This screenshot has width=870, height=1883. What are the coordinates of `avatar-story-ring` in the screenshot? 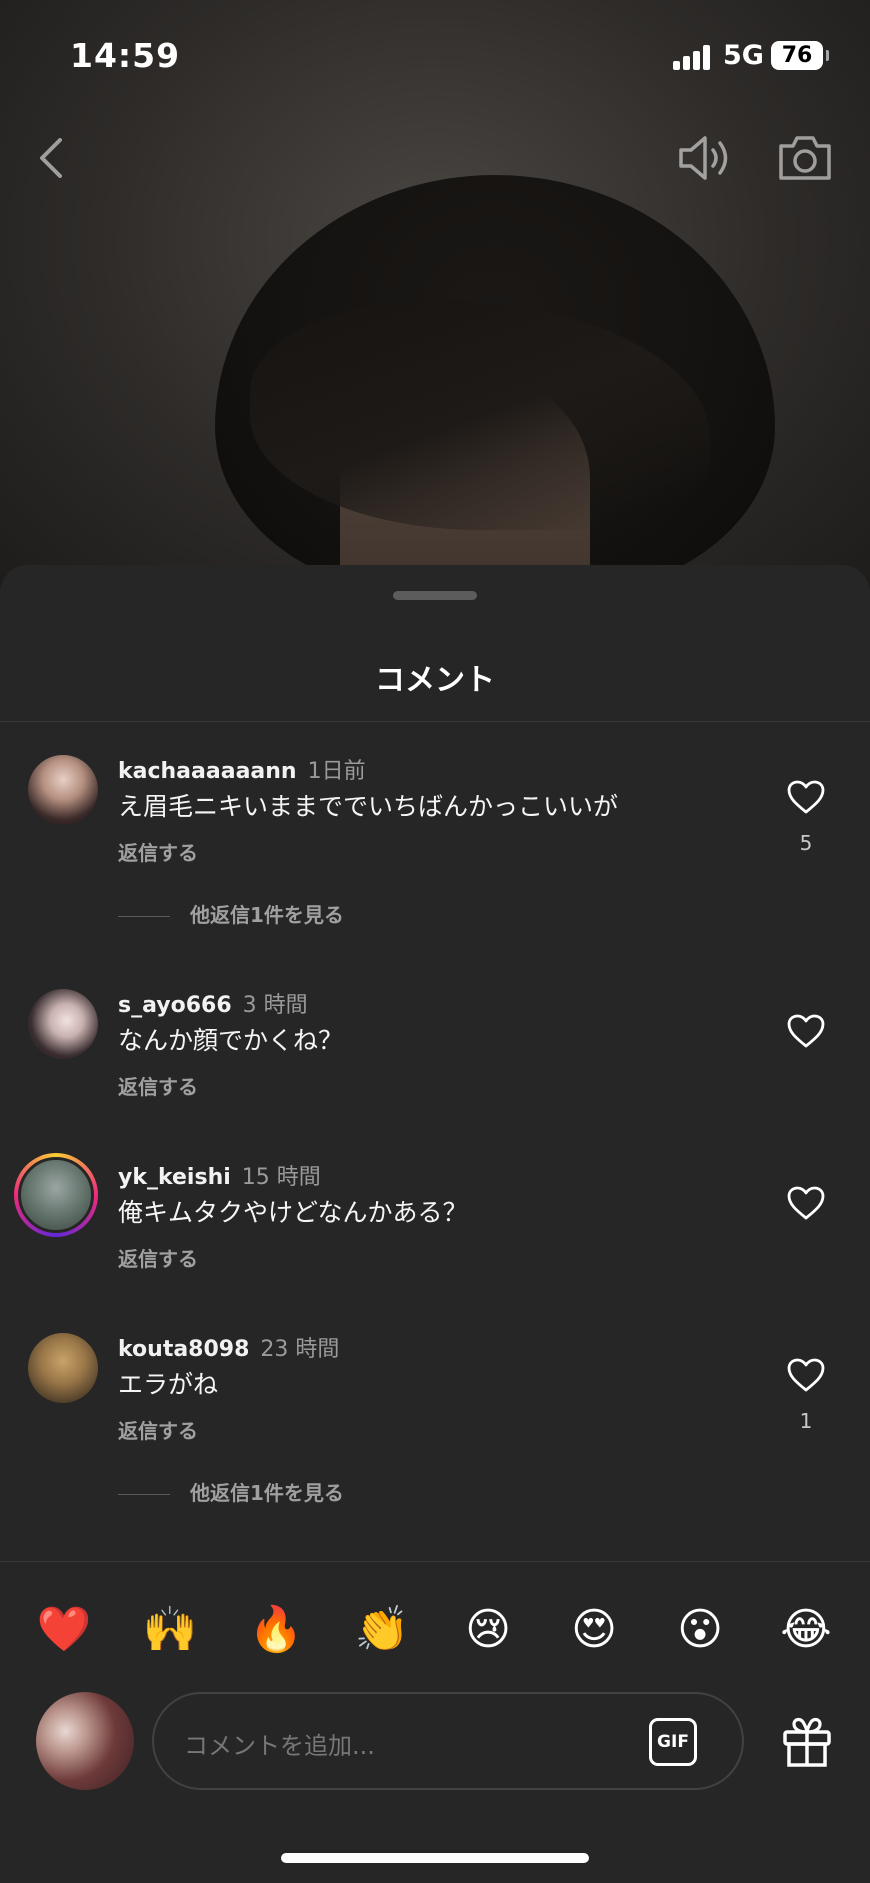 It's located at (56, 1195).